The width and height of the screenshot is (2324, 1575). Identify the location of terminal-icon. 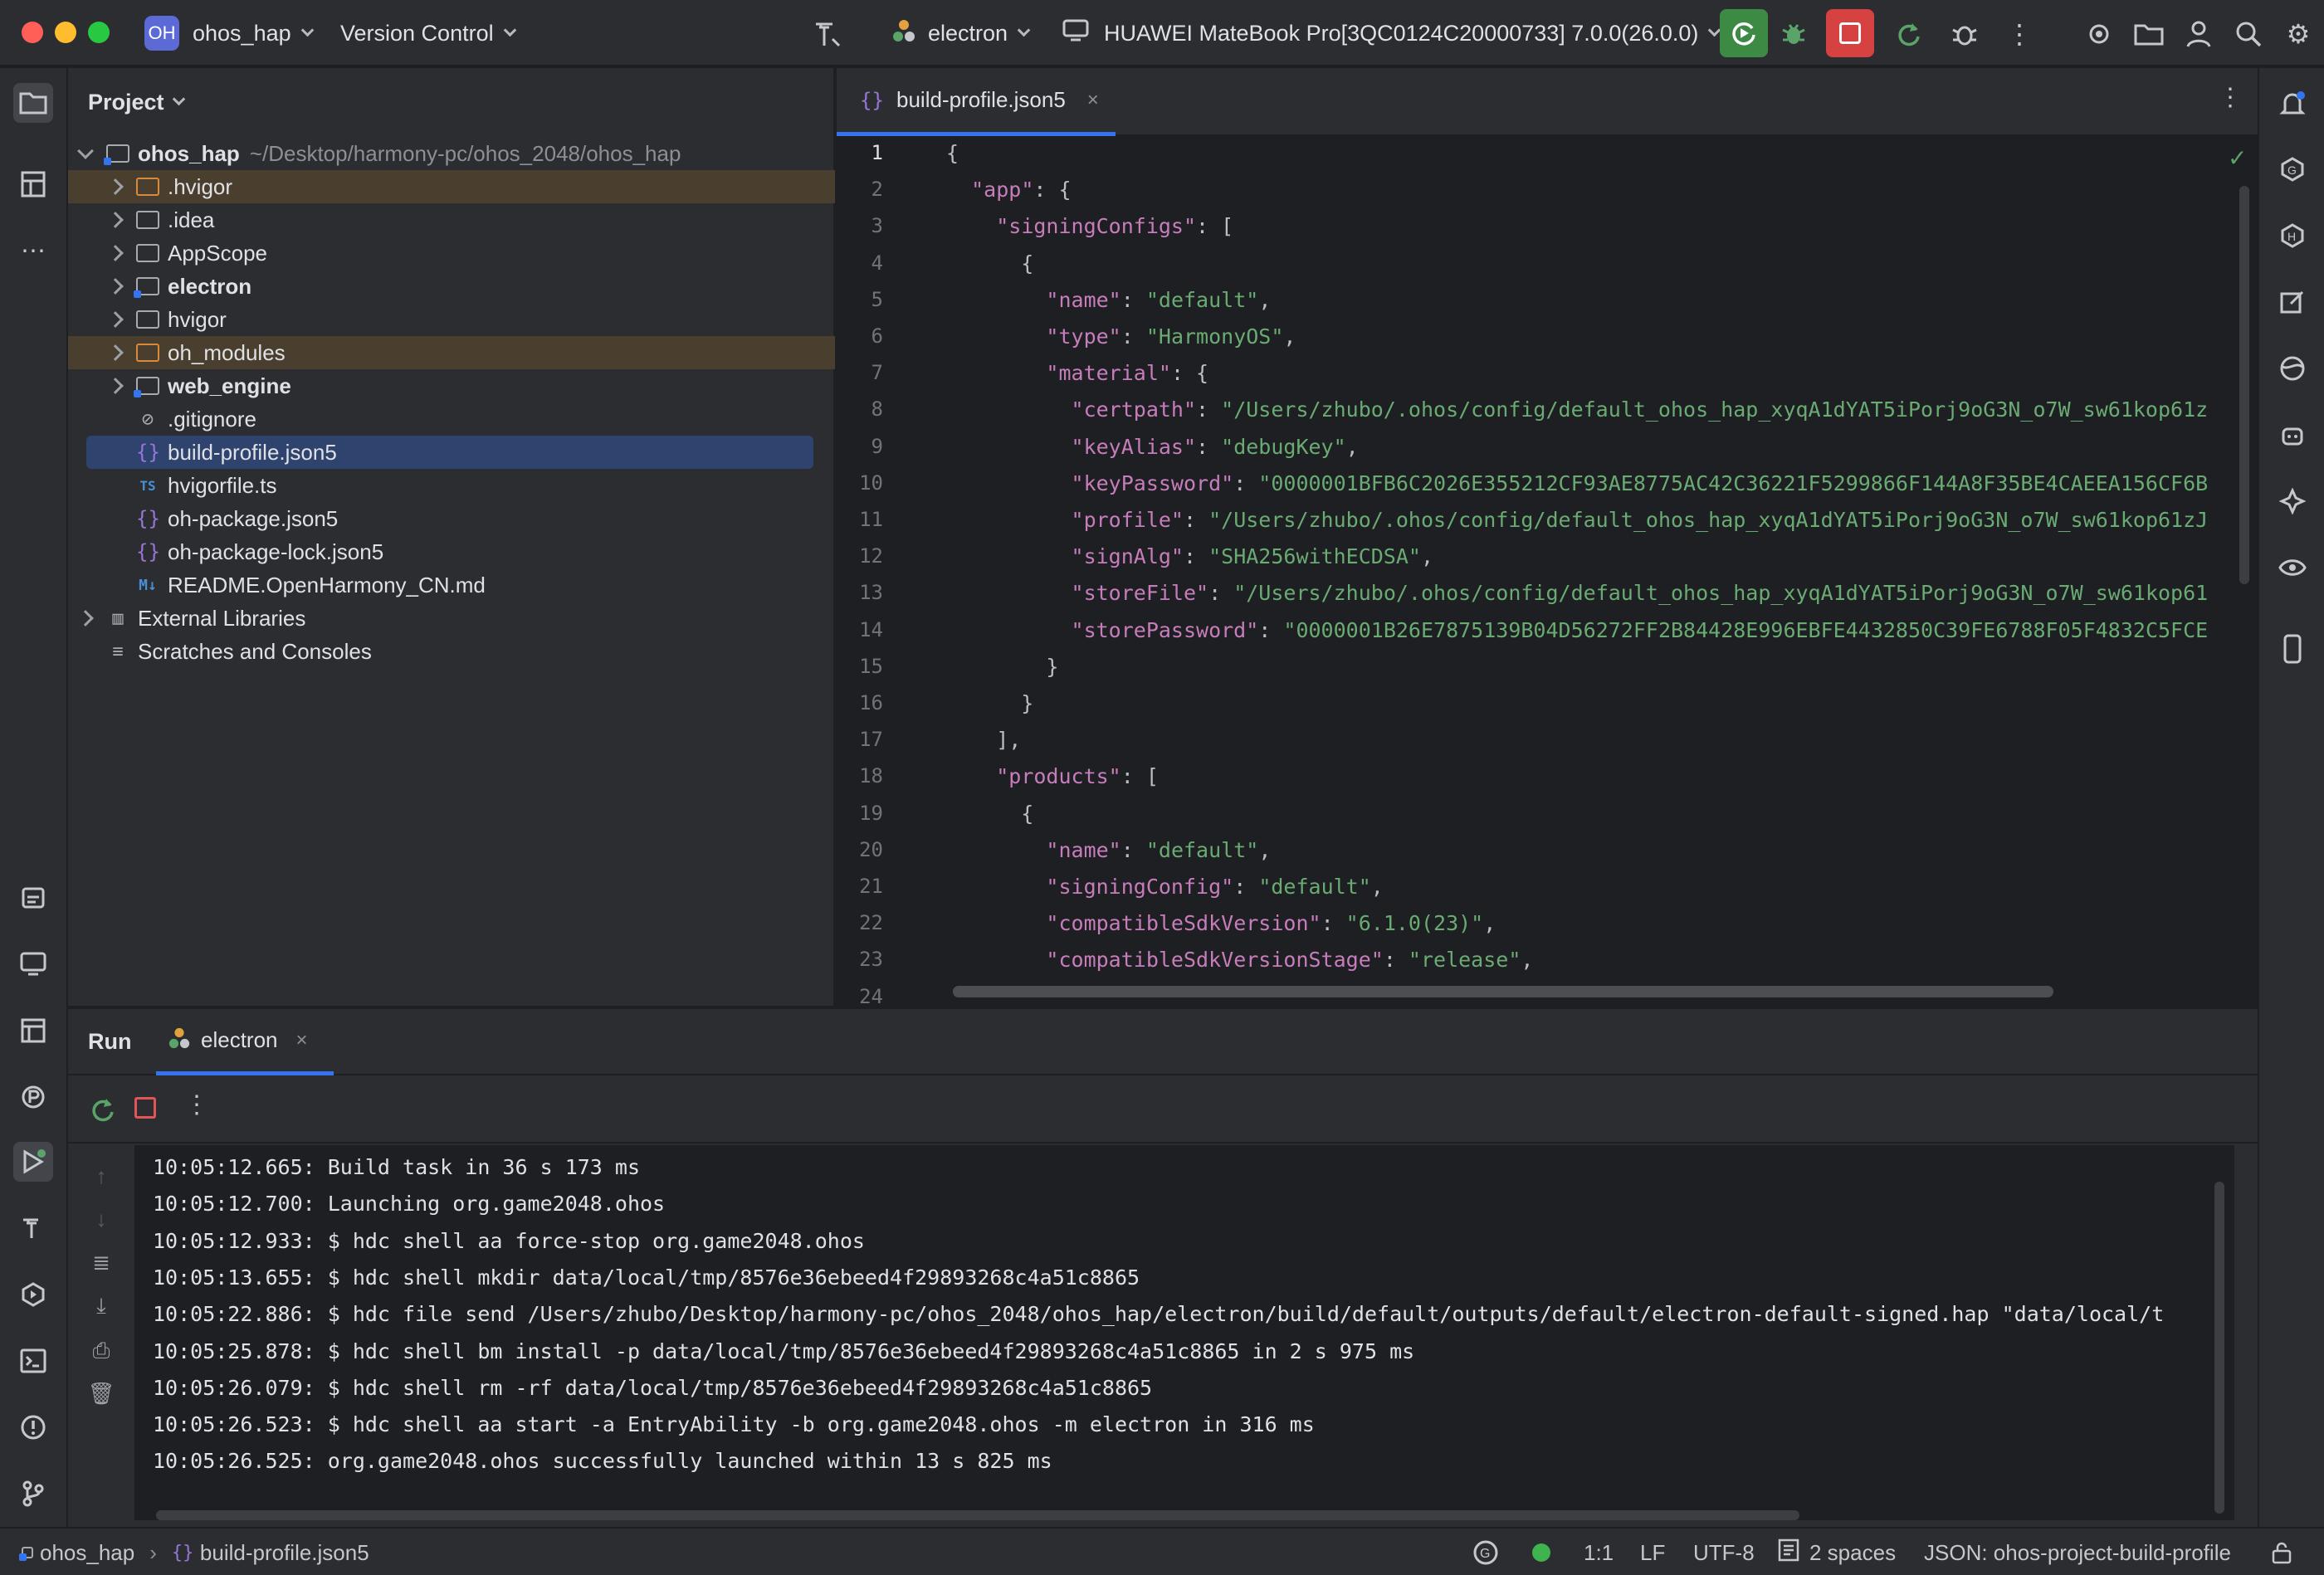
(33, 1361).